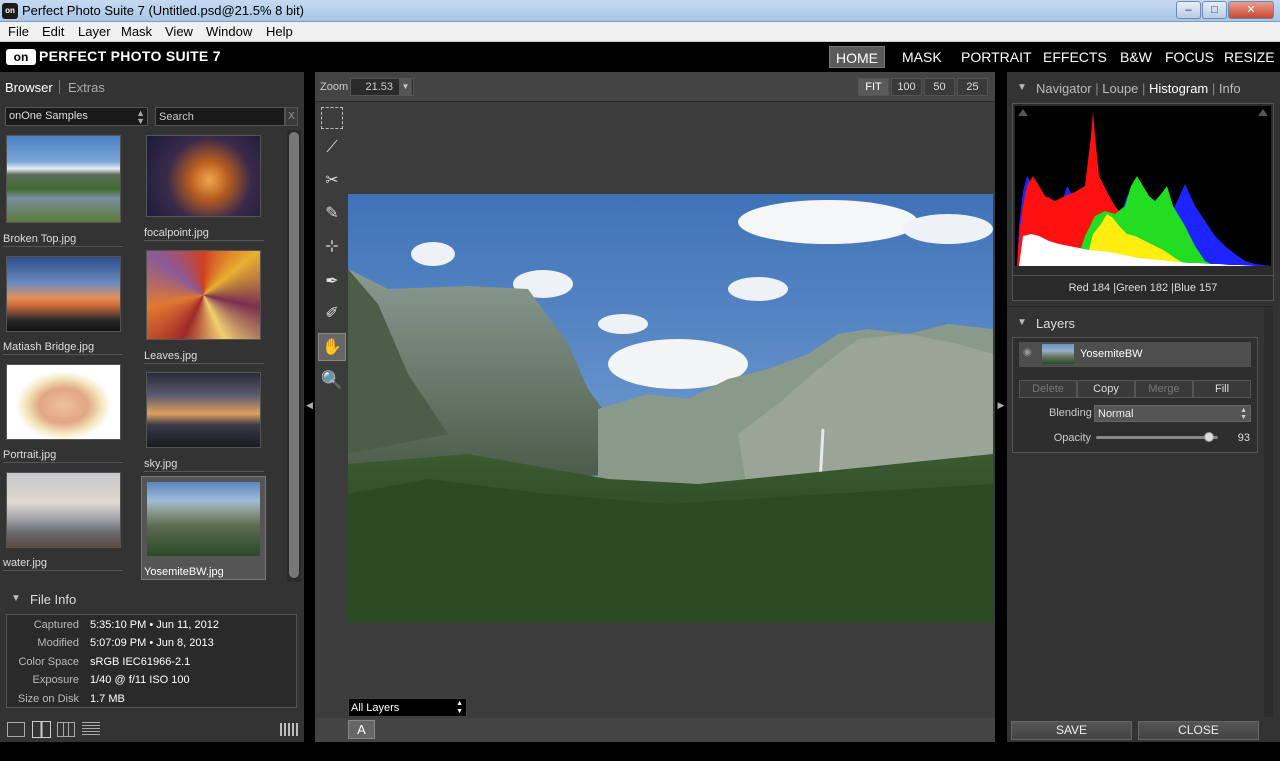 Image resolution: width=1280 pixels, height=761 pixels. What do you see at coordinates (220, 116) in the screenshot?
I see `search-input: Search` at bounding box center [220, 116].